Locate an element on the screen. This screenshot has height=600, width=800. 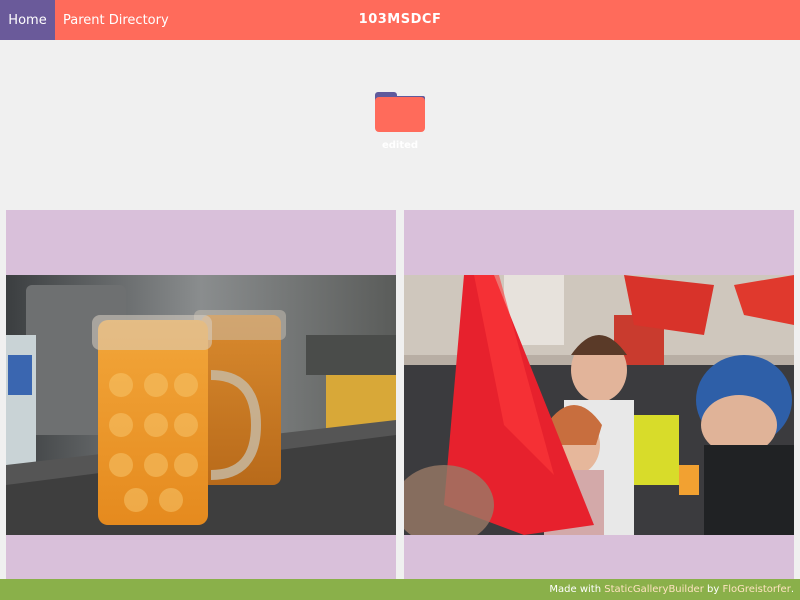
footer-by: by is located at coordinates (713, 589).